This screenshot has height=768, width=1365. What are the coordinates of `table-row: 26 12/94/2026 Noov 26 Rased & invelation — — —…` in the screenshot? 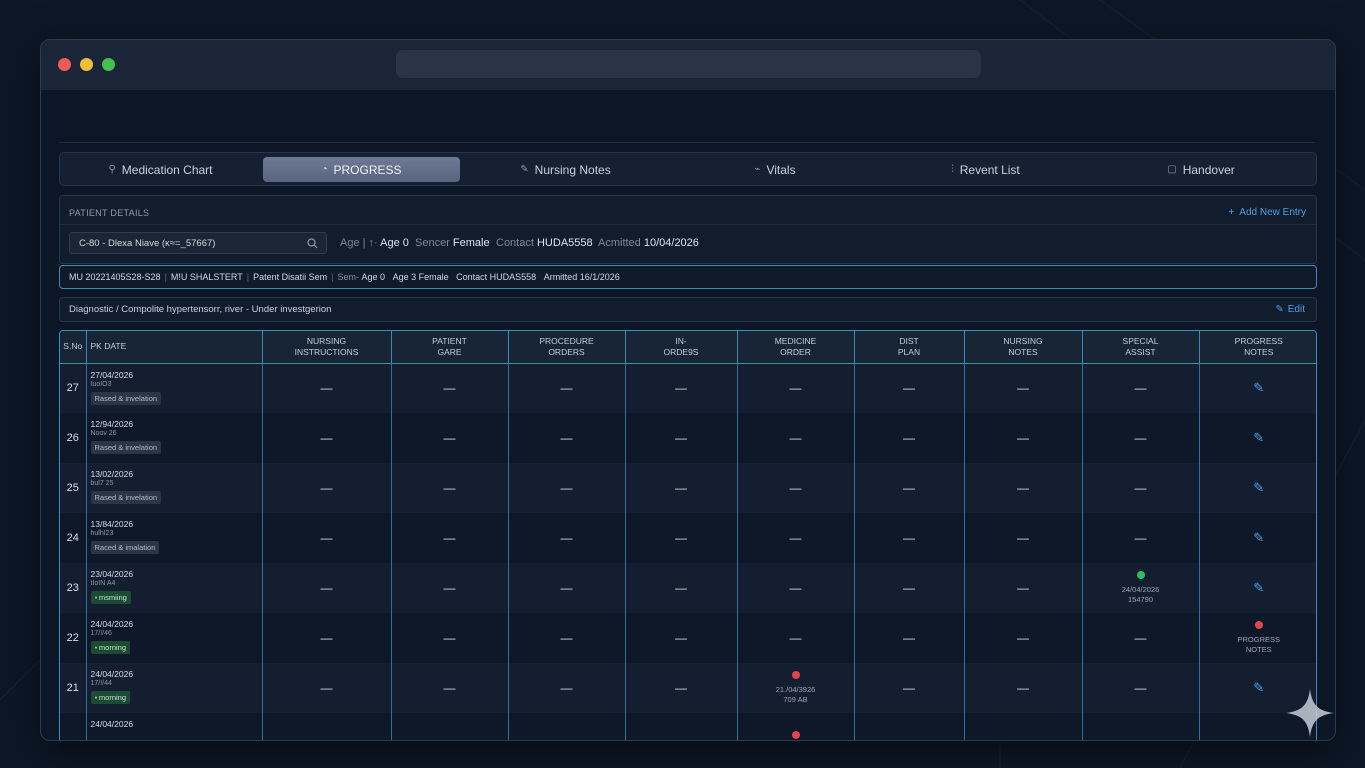 It's located at (688, 438).